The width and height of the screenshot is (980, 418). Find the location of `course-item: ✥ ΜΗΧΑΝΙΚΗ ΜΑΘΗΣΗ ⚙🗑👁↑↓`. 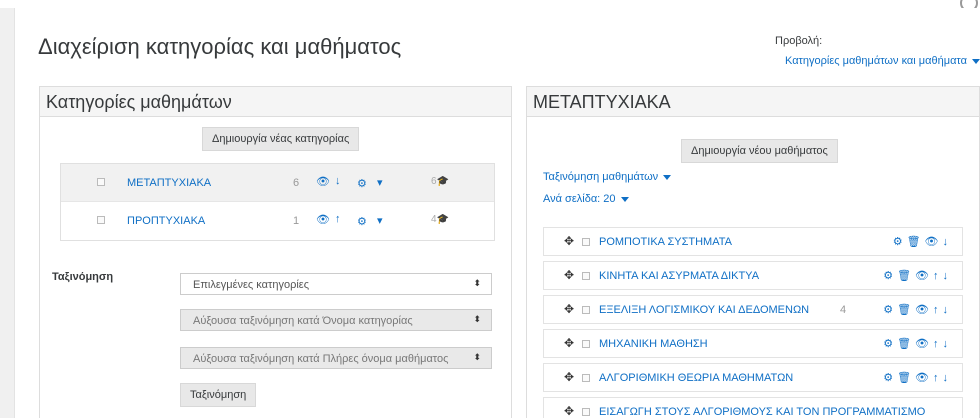

course-item: ✥ ΜΗΧΑΝΙΚΗ ΜΑΘΗΣΗ ⚙🗑👁↑↓ is located at coordinates (753, 343).